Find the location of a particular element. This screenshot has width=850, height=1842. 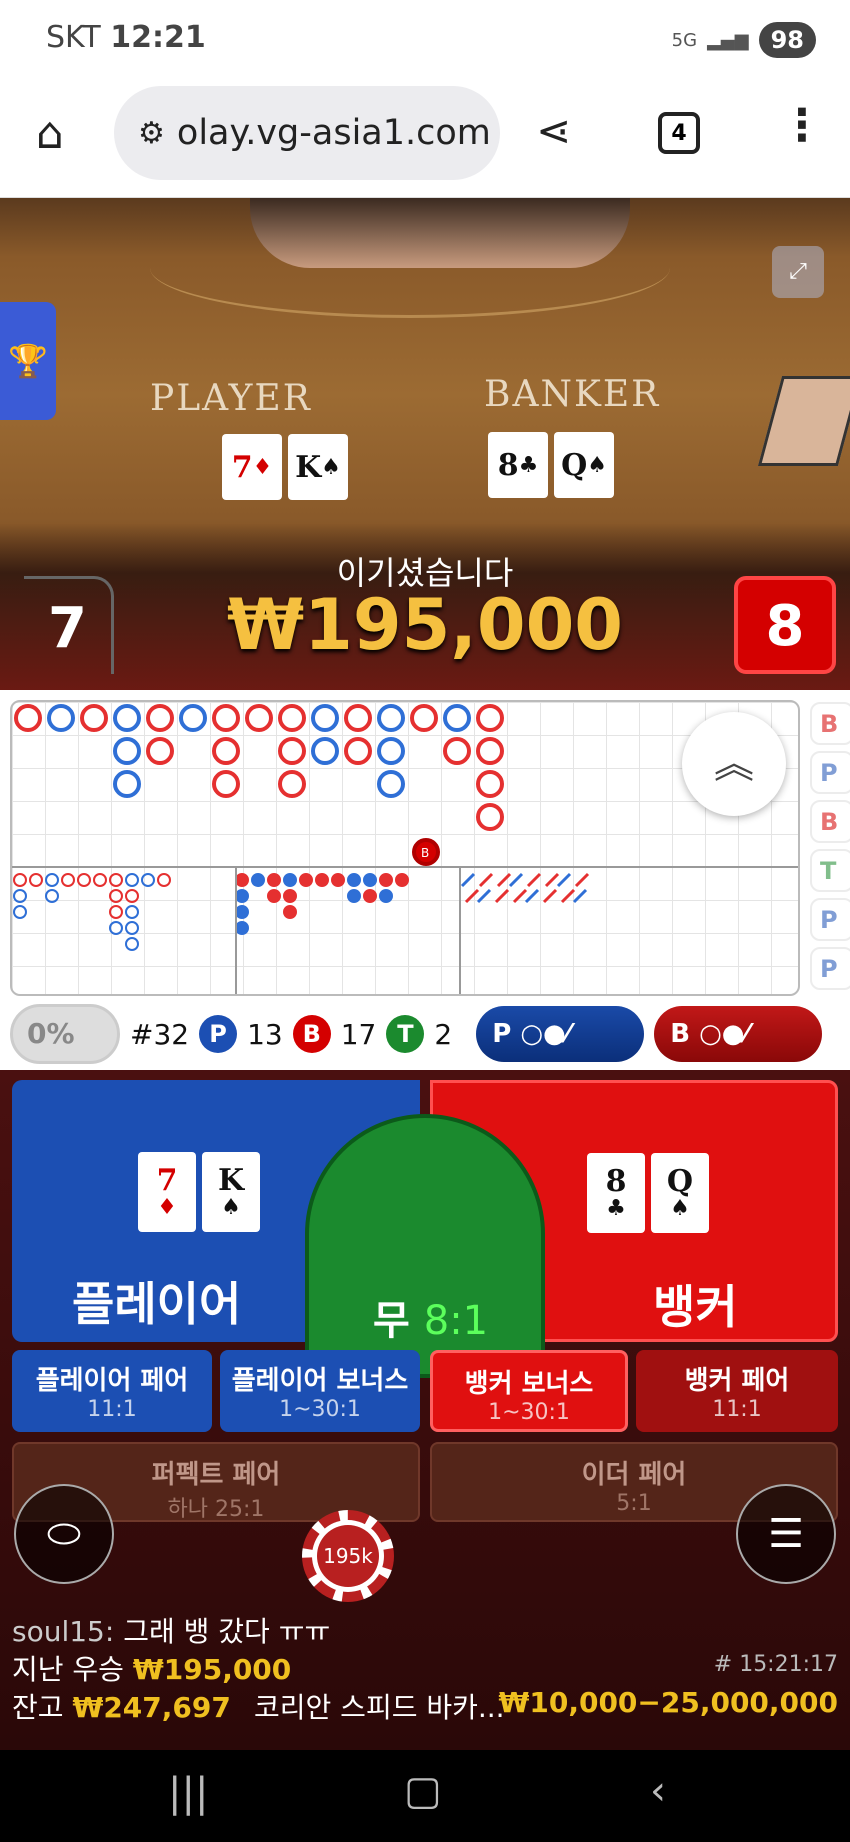

video-card: 8 ♣ is located at coordinates (518, 465).